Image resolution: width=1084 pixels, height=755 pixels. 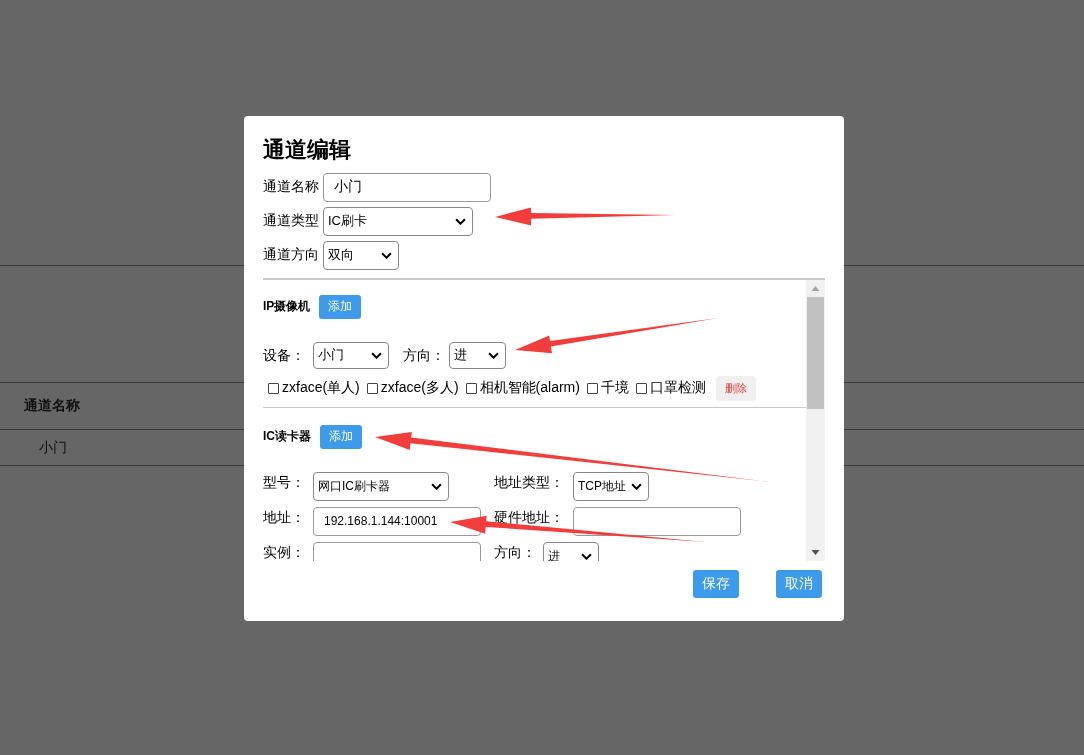 What do you see at coordinates (815, 552) in the screenshot?
I see `scroll-down-icon` at bounding box center [815, 552].